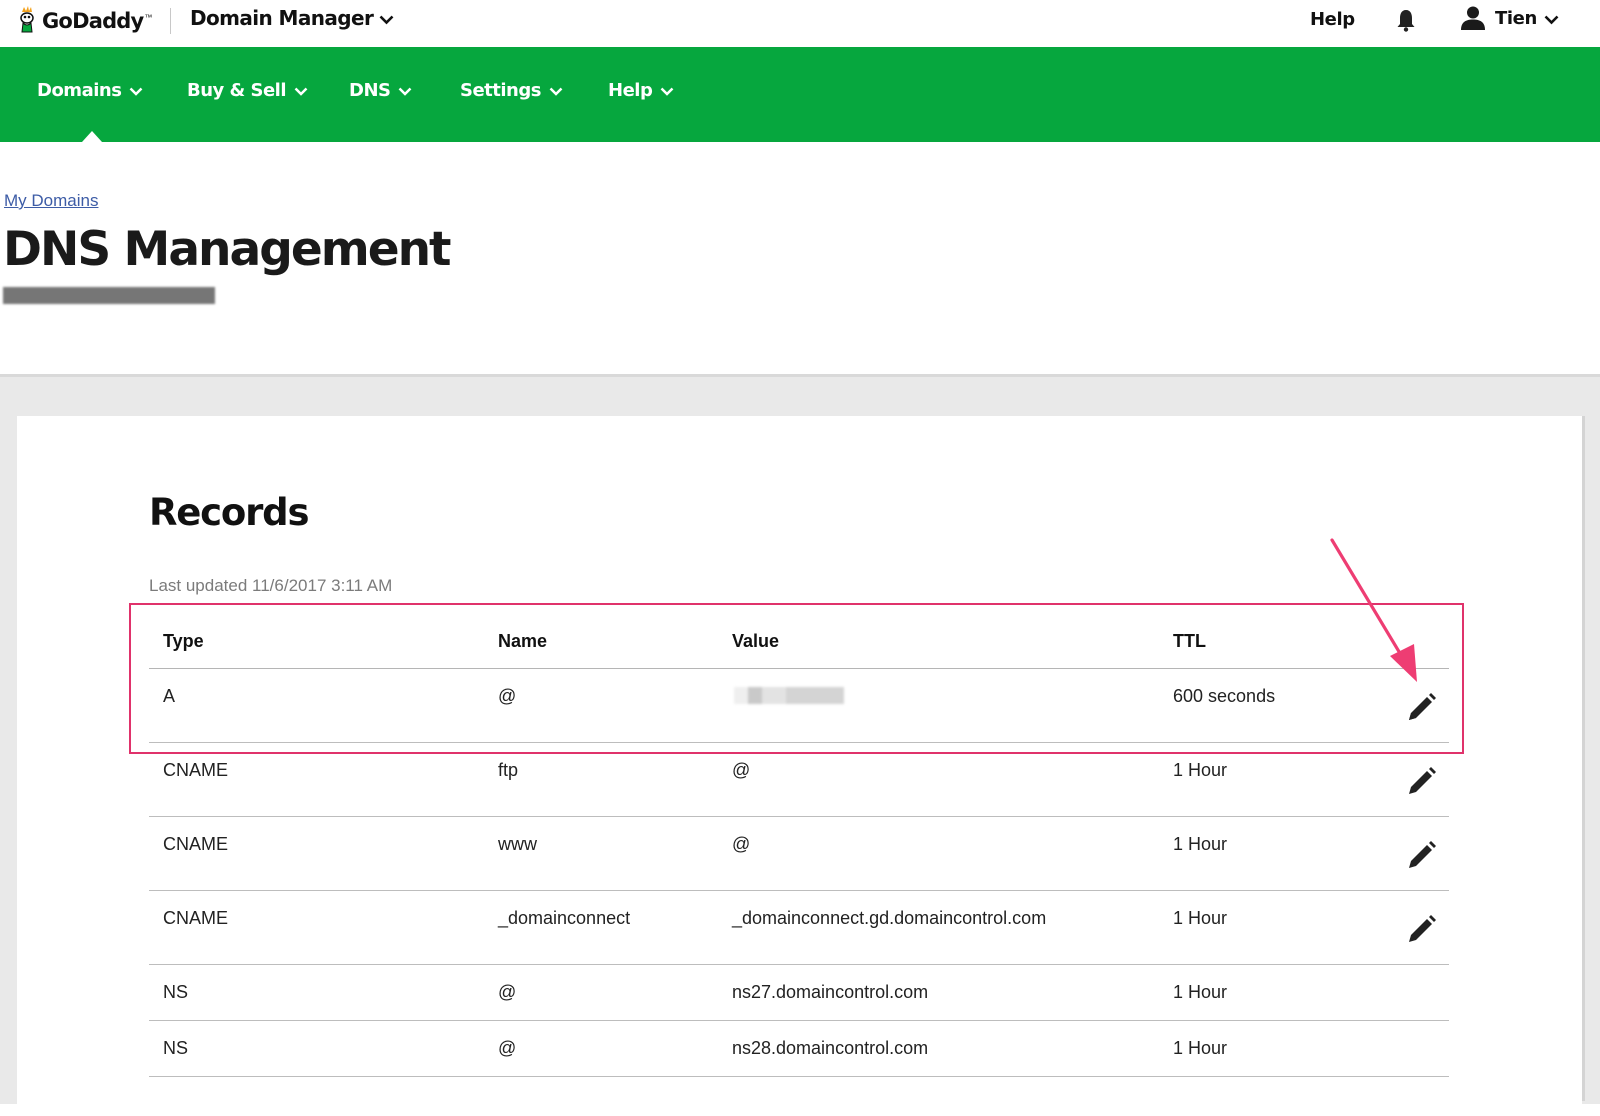 The width and height of the screenshot is (1600, 1116). What do you see at coordinates (1473, 18) in the screenshot?
I see `user-icon` at bounding box center [1473, 18].